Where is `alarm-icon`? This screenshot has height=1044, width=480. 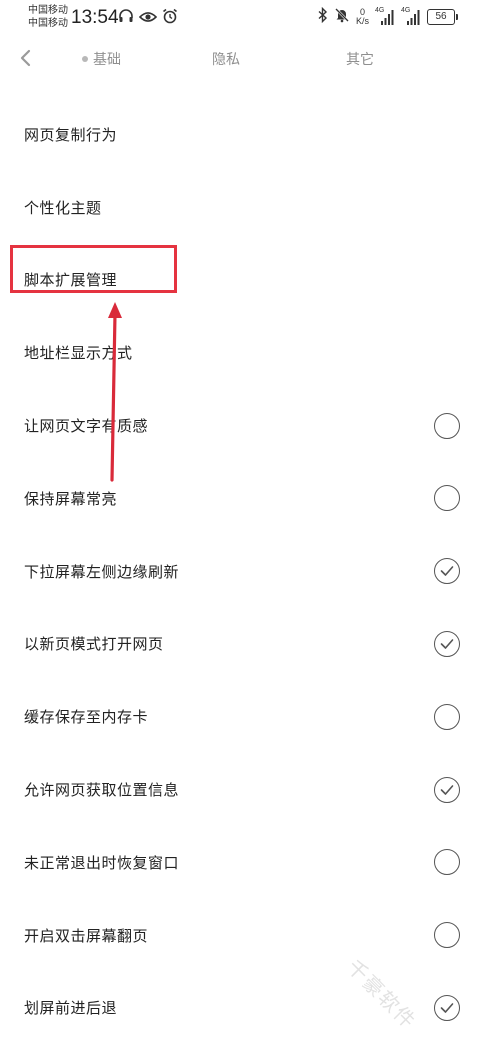
alarm-icon is located at coordinates (170, 18).